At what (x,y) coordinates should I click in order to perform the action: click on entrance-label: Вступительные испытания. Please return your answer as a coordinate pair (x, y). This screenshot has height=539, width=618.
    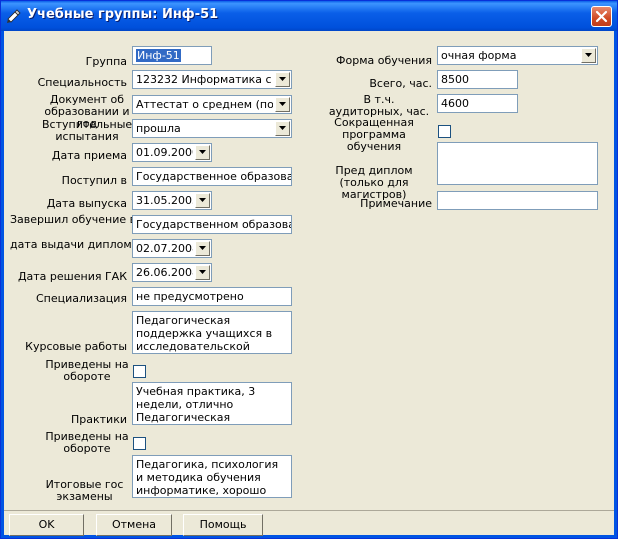
    Looking at the image, I should click on (87, 130).